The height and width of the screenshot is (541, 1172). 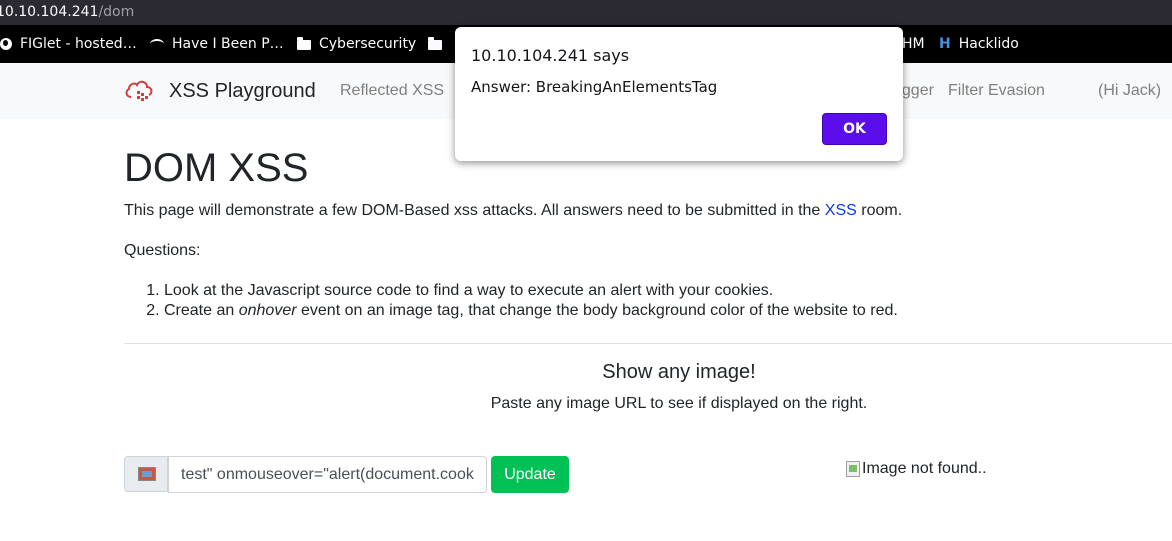 I want to click on mask-icon, so click(x=157, y=44).